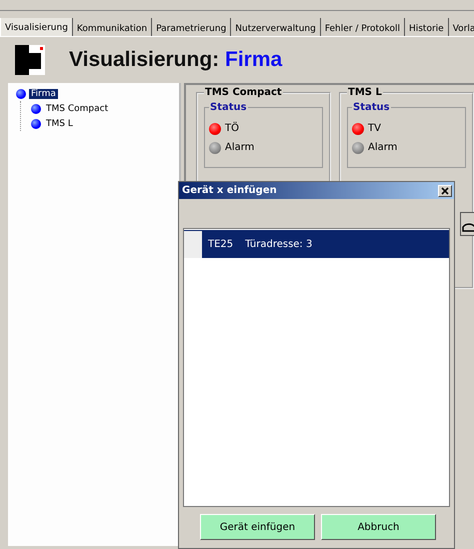 The height and width of the screenshot is (549, 474). Describe the element at coordinates (232, 128) in the screenshot. I see `led-label: TÖ` at that location.